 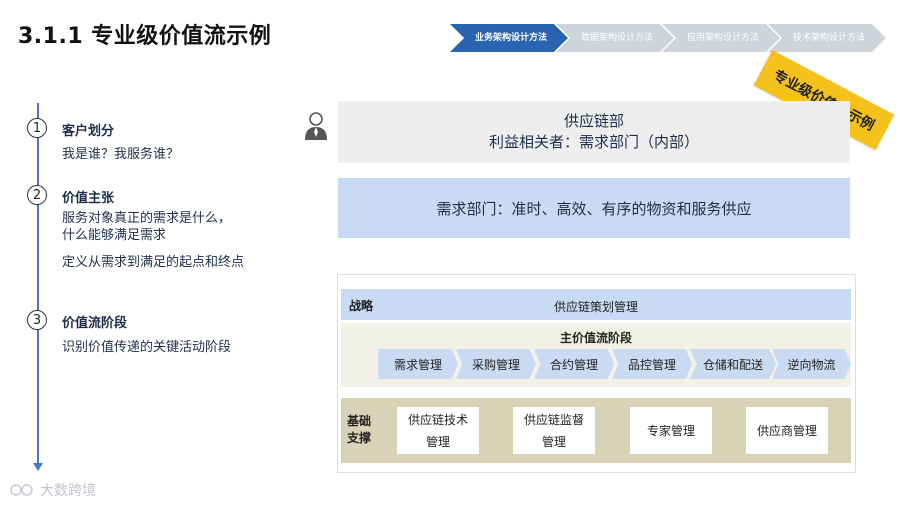 I want to click on step-business-architecture: 业务架构设计方法, so click(x=509, y=38).